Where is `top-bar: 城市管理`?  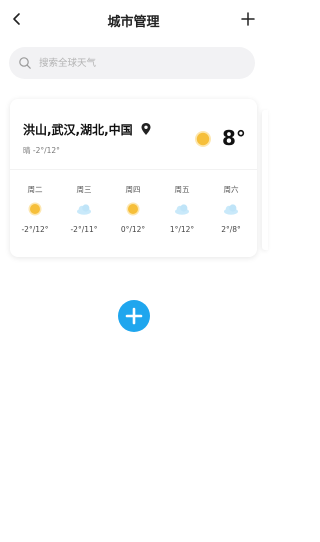 top-bar: 城市管理 is located at coordinates (133, 20).